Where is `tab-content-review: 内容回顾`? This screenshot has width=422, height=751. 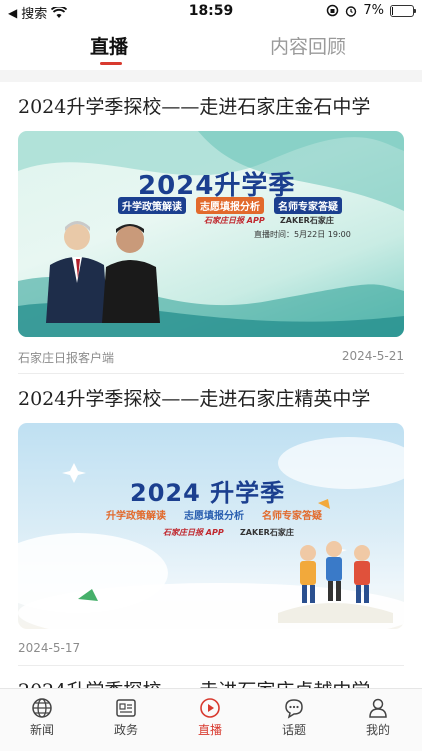 tab-content-review: 内容回顾 is located at coordinates (308, 45).